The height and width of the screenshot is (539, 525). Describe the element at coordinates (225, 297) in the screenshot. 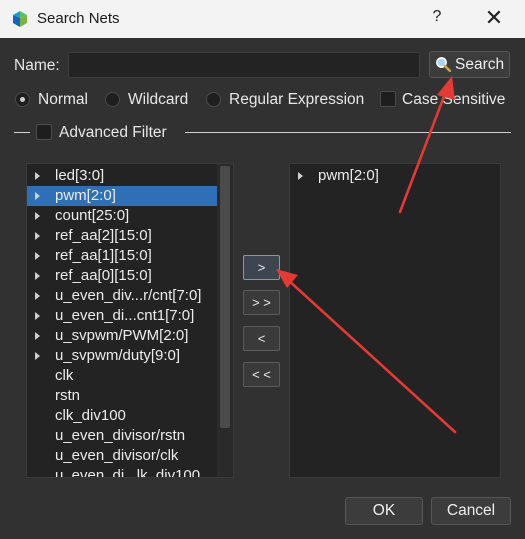

I see `left-list-scroll-thumb` at that location.